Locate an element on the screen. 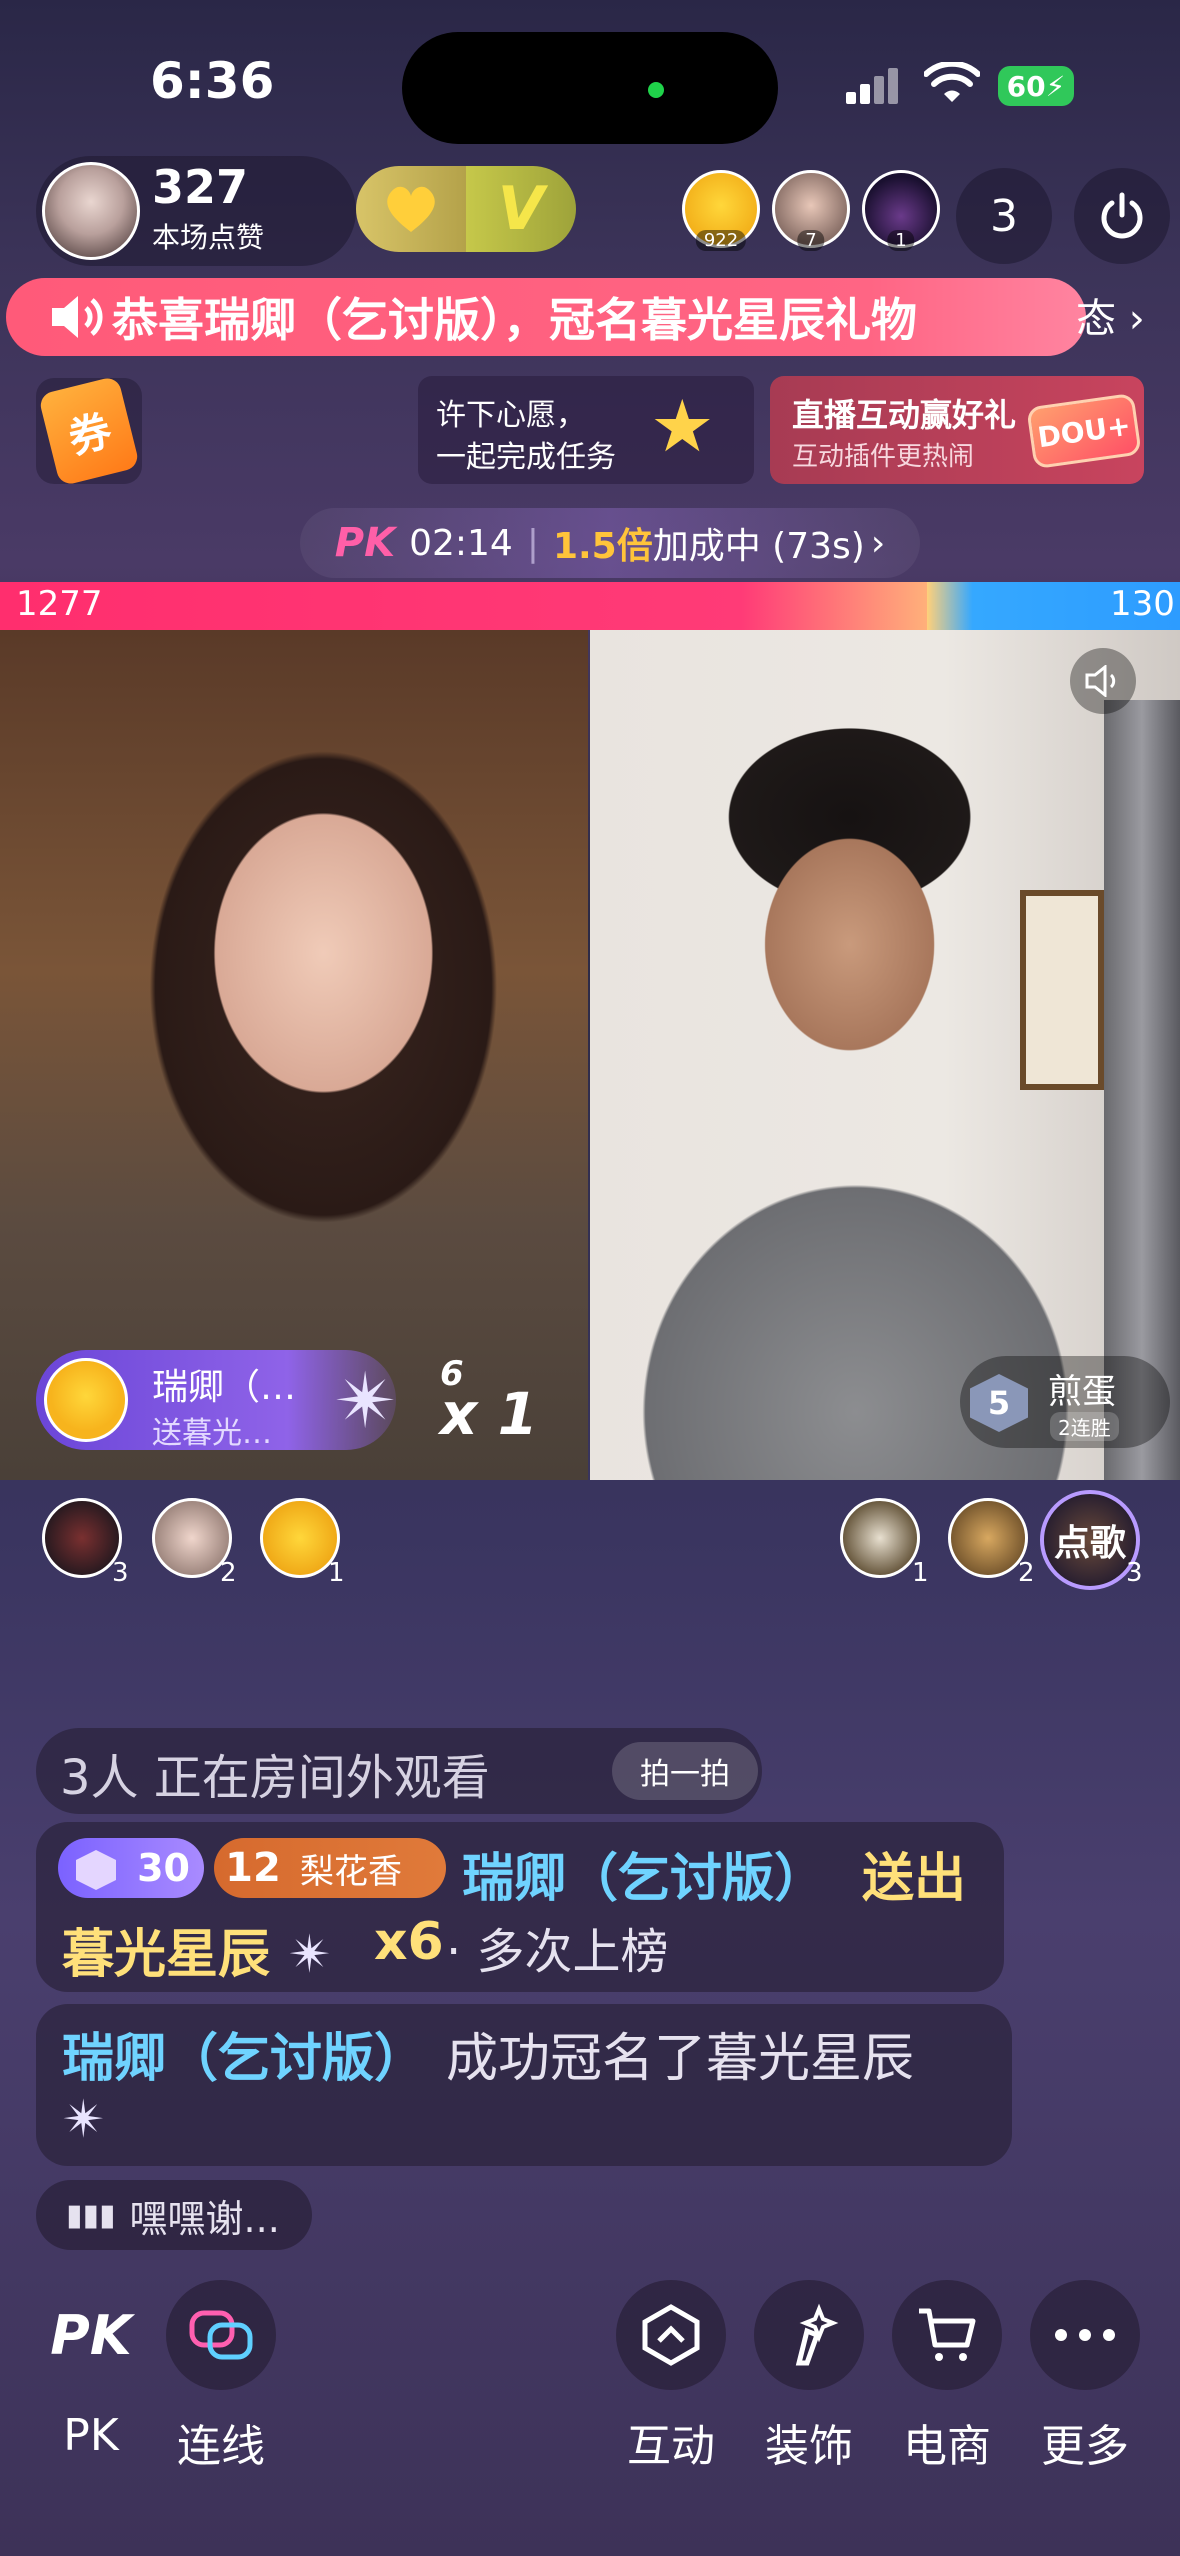  pk-score-left-bar is located at coordinates (463, 606).